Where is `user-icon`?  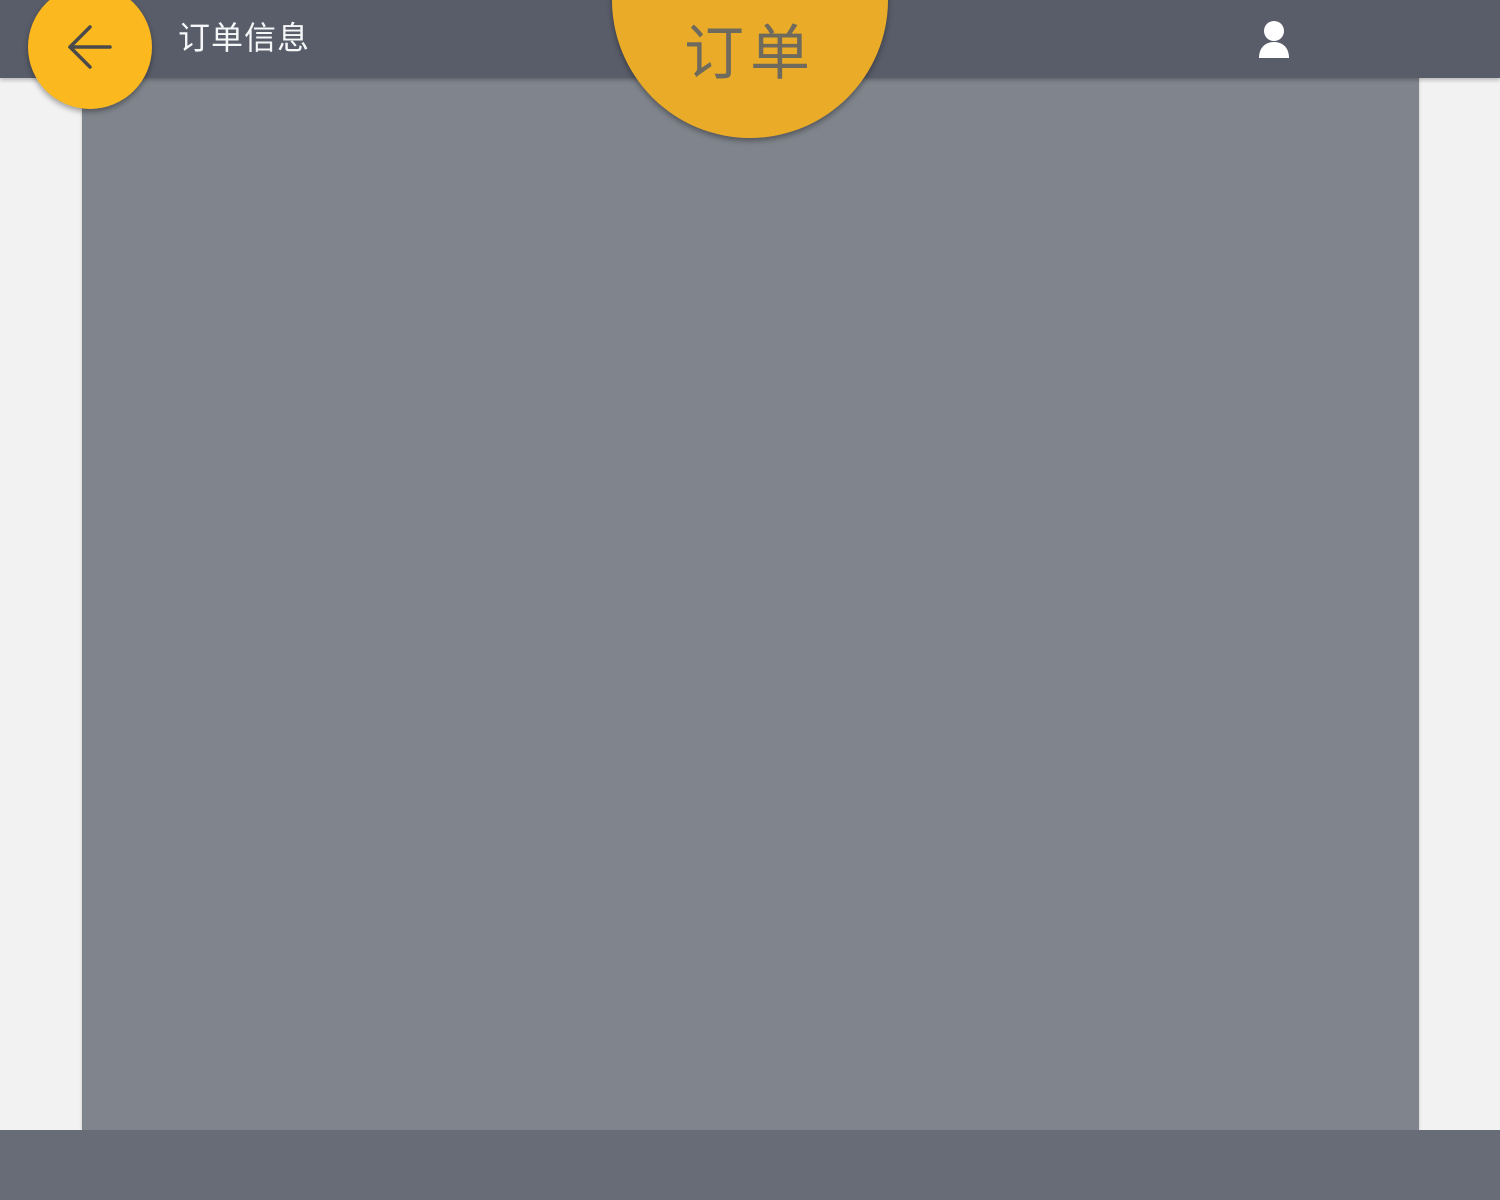 user-icon is located at coordinates (1274, 39).